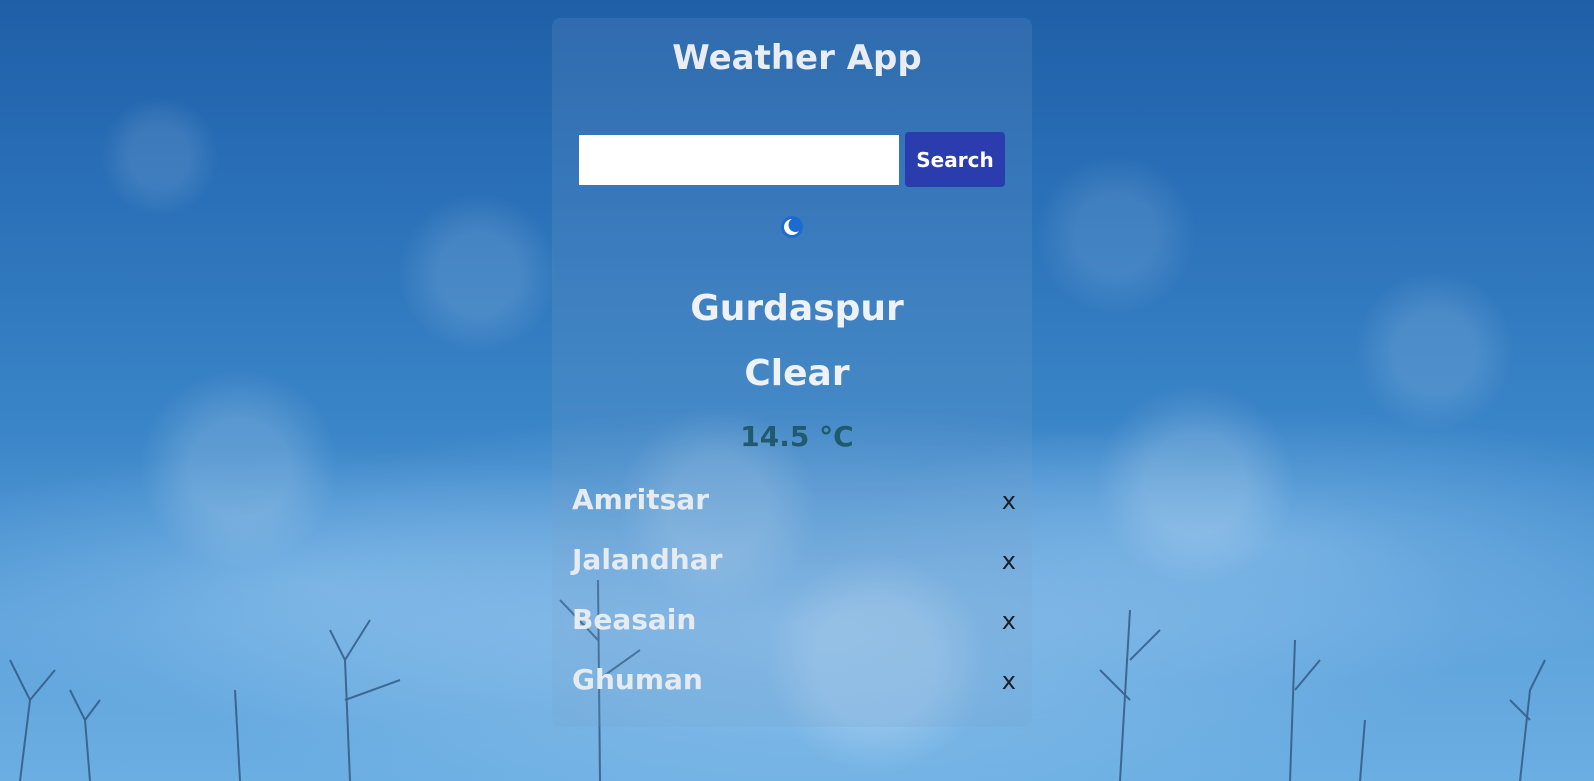  What do you see at coordinates (955, 159) in the screenshot?
I see `search-button: Search` at bounding box center [955, 159].